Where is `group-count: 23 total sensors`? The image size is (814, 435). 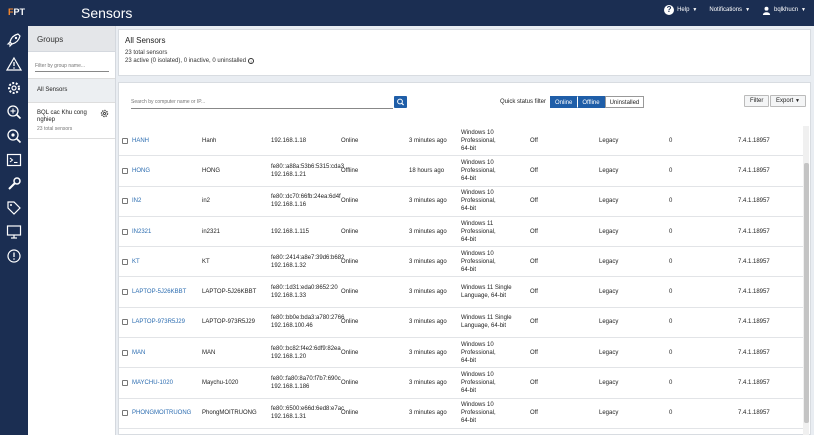 group-count: 23 total sensors is located at coordinates (55, 129).